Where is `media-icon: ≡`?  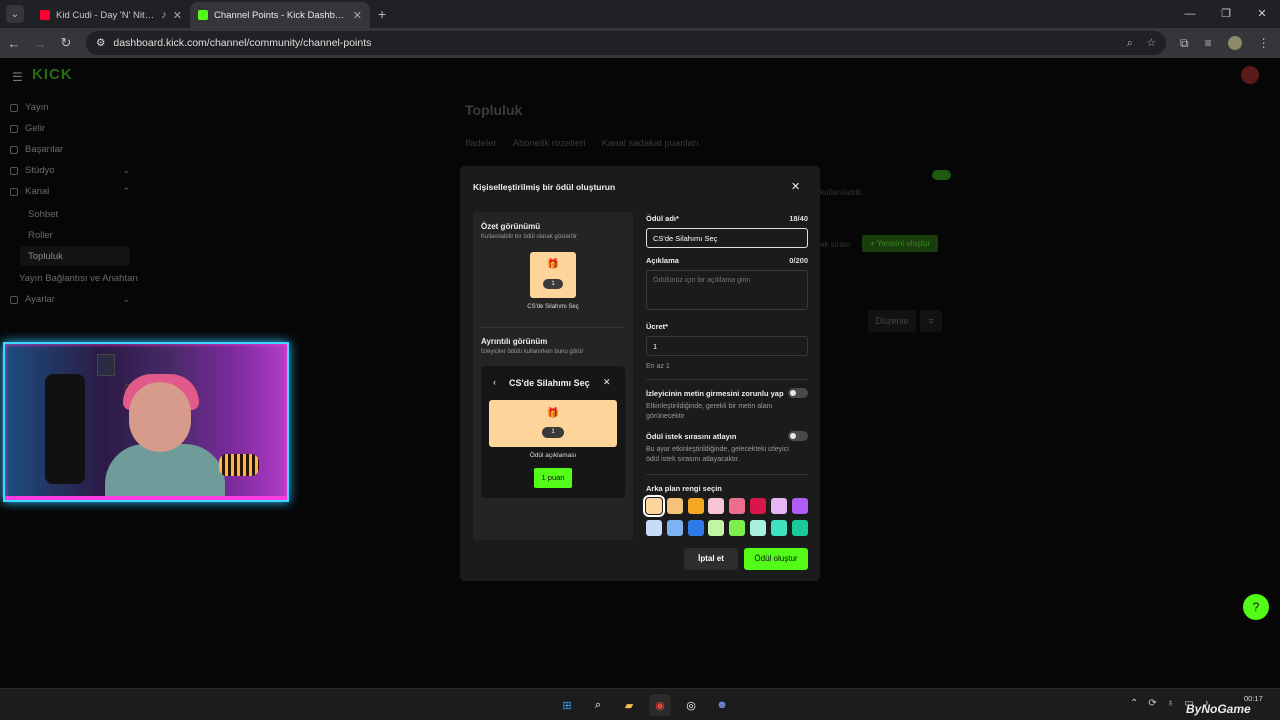 media-icon: ≡ is located at coordinates (1208, 43).